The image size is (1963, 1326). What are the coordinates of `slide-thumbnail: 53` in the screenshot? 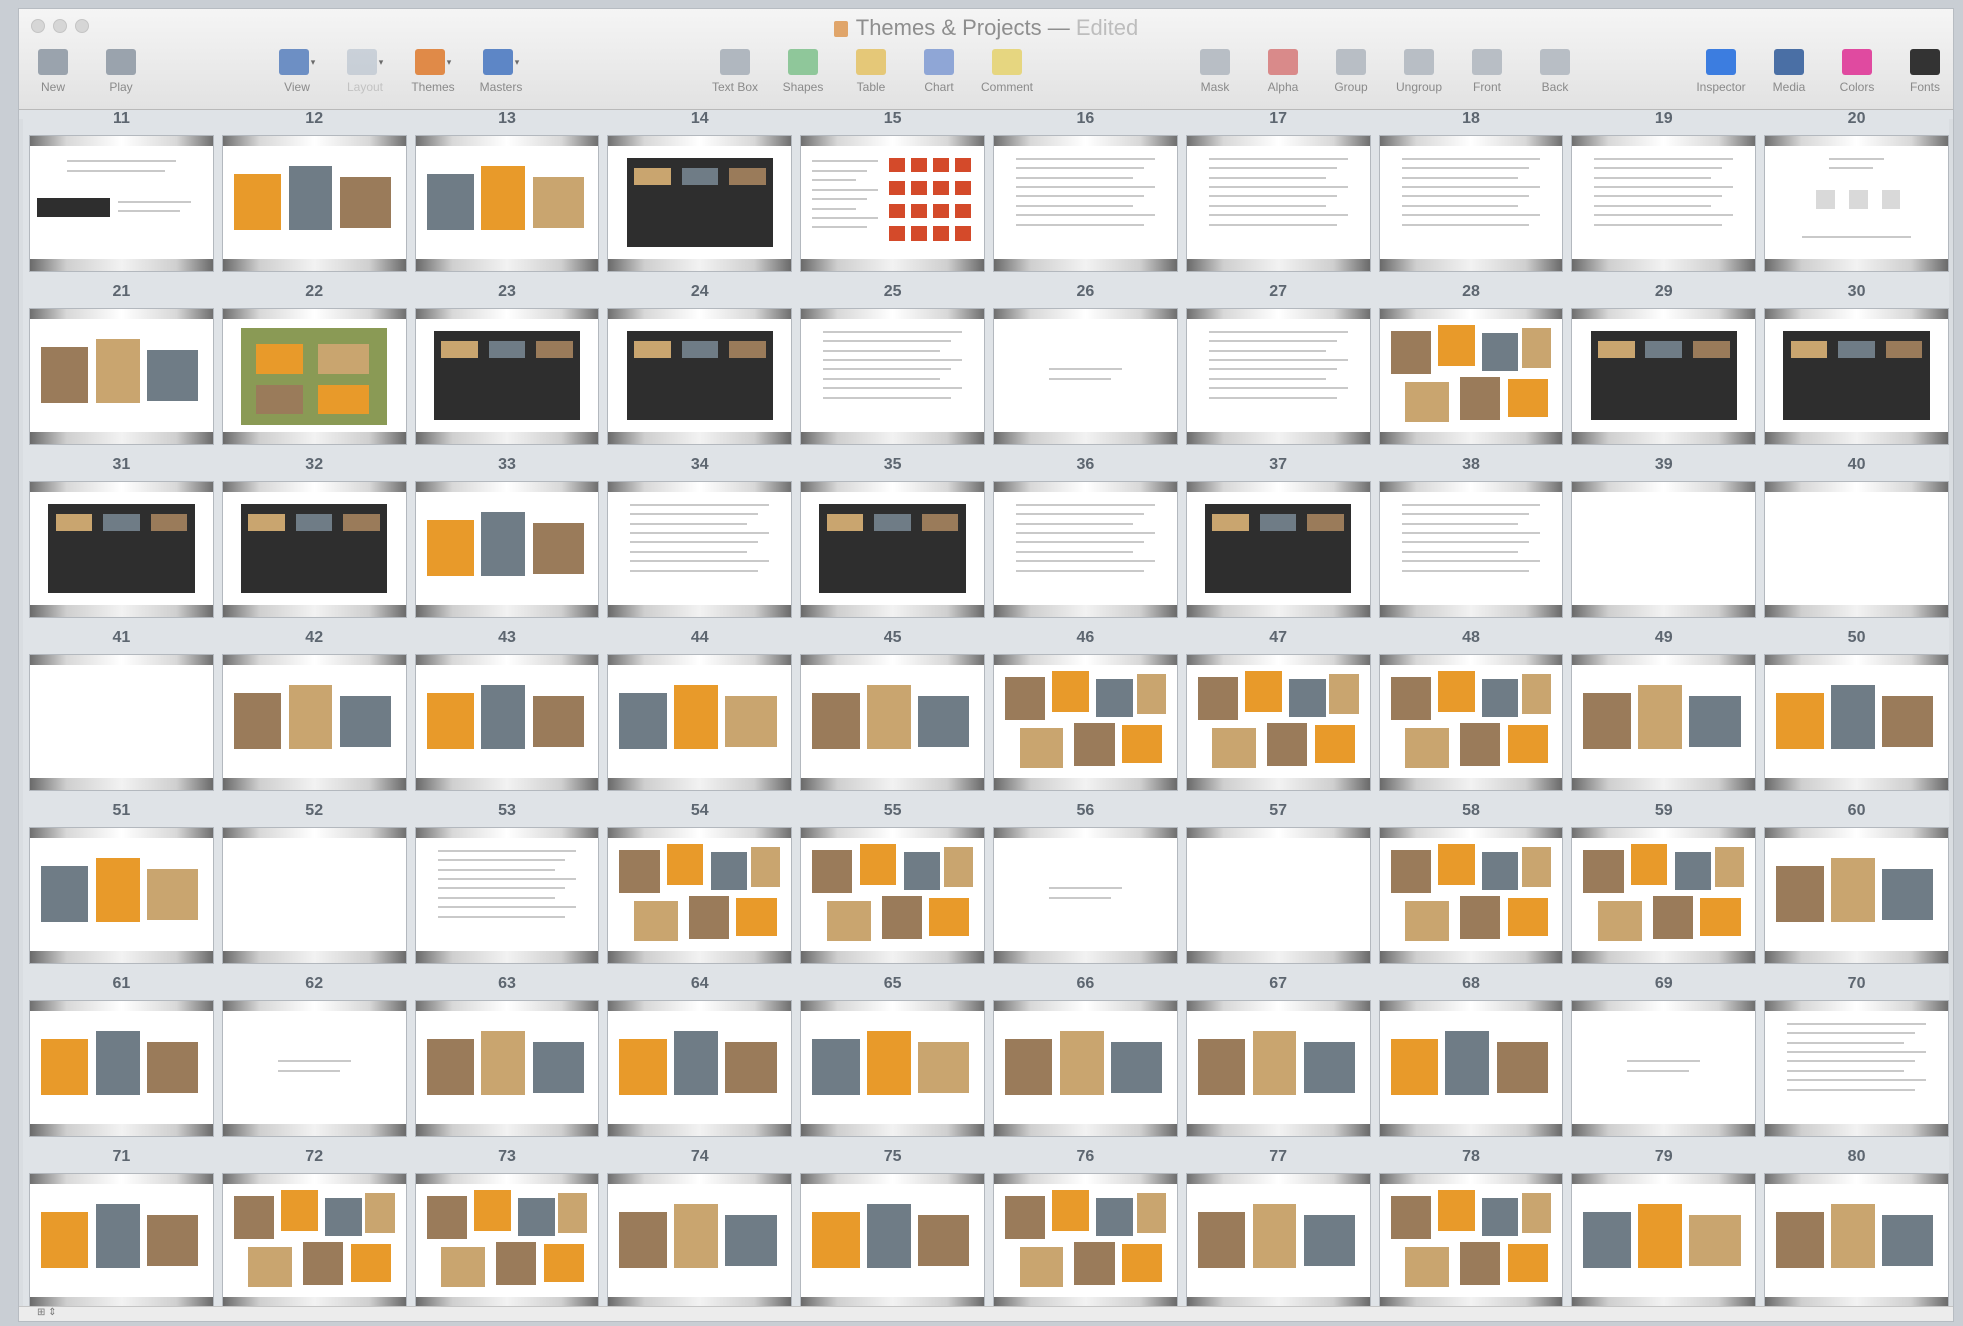 It's located at (507, 888).